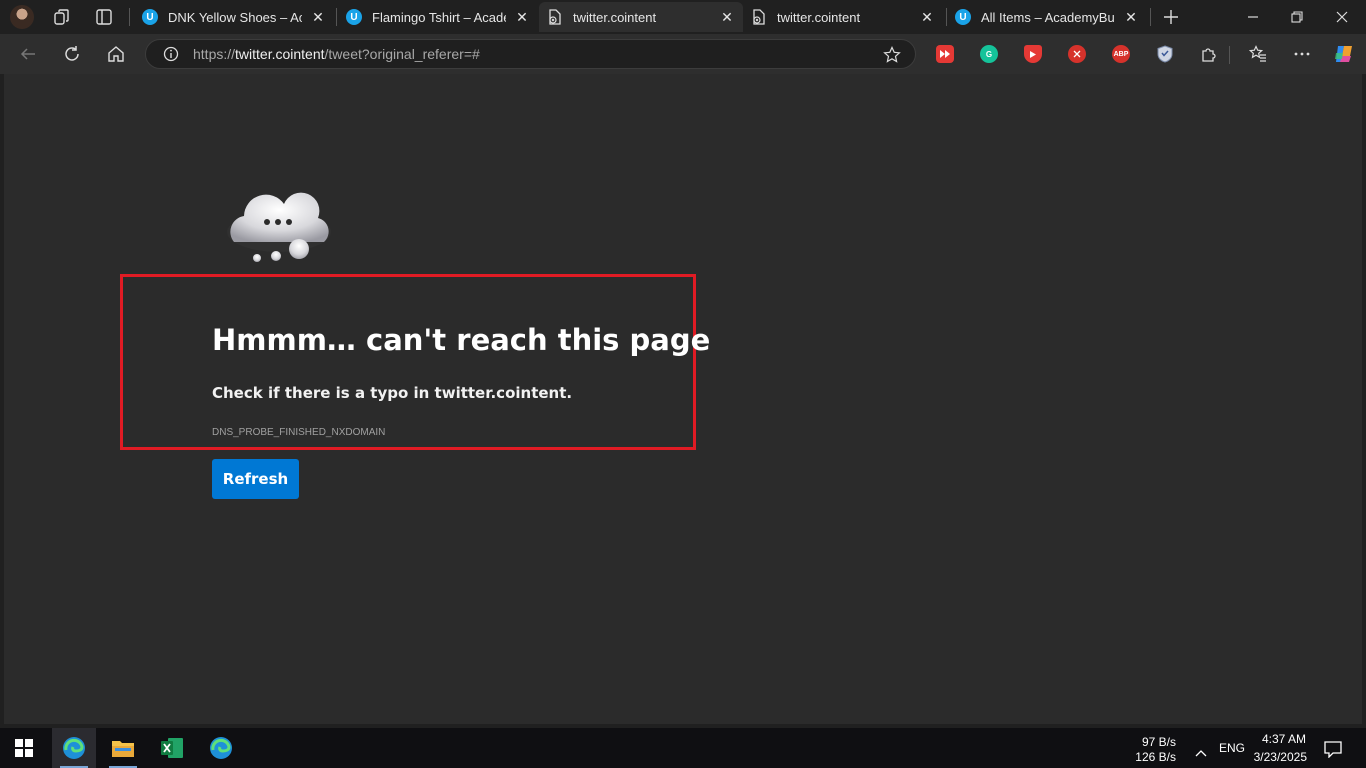 Image resolution: width=1366 pixels, height=768 pixels. I want to click on clock-date: 3/23/2025, so click(1280, 757).